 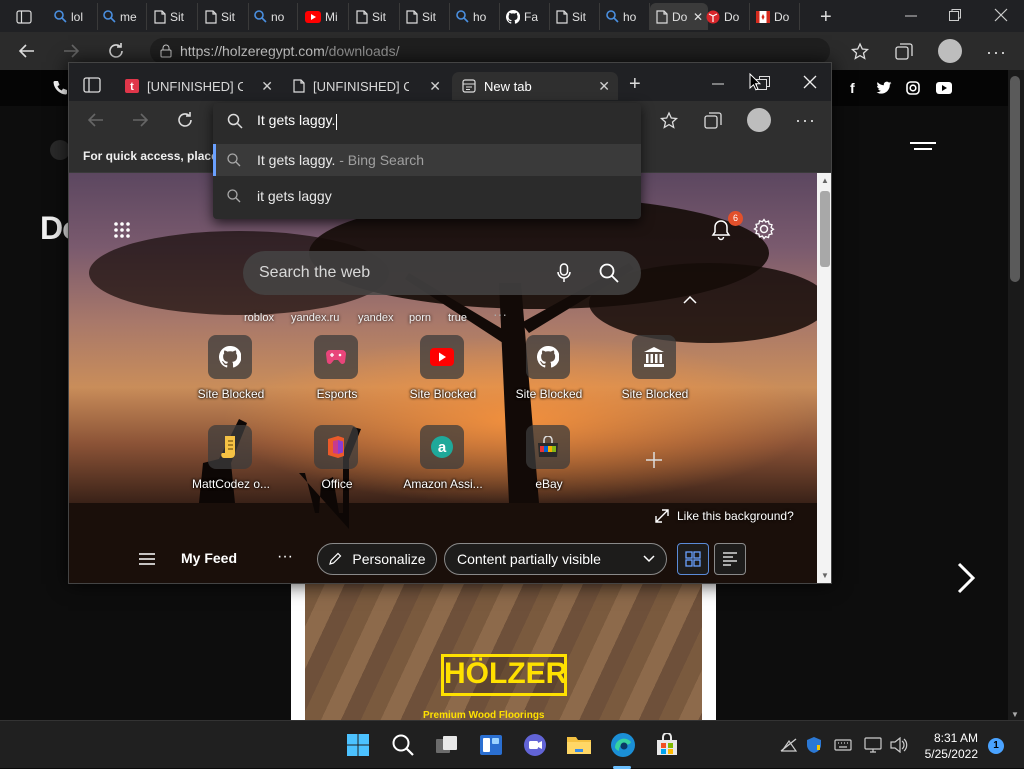 What do you see at coordinates (805, 120) in the screenshot?
I see `inner-more-icon: ···` at bounding box center [805, 120].